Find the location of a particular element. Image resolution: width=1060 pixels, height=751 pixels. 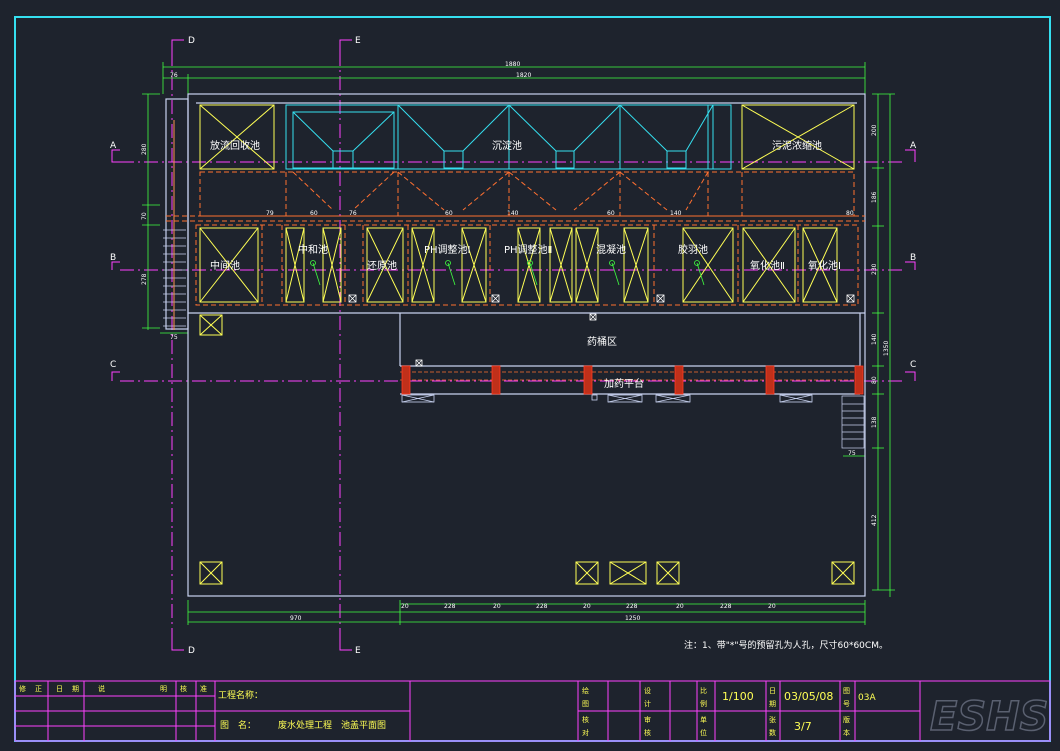

settling-tank-hoppers is located at coordinates (508, 137).